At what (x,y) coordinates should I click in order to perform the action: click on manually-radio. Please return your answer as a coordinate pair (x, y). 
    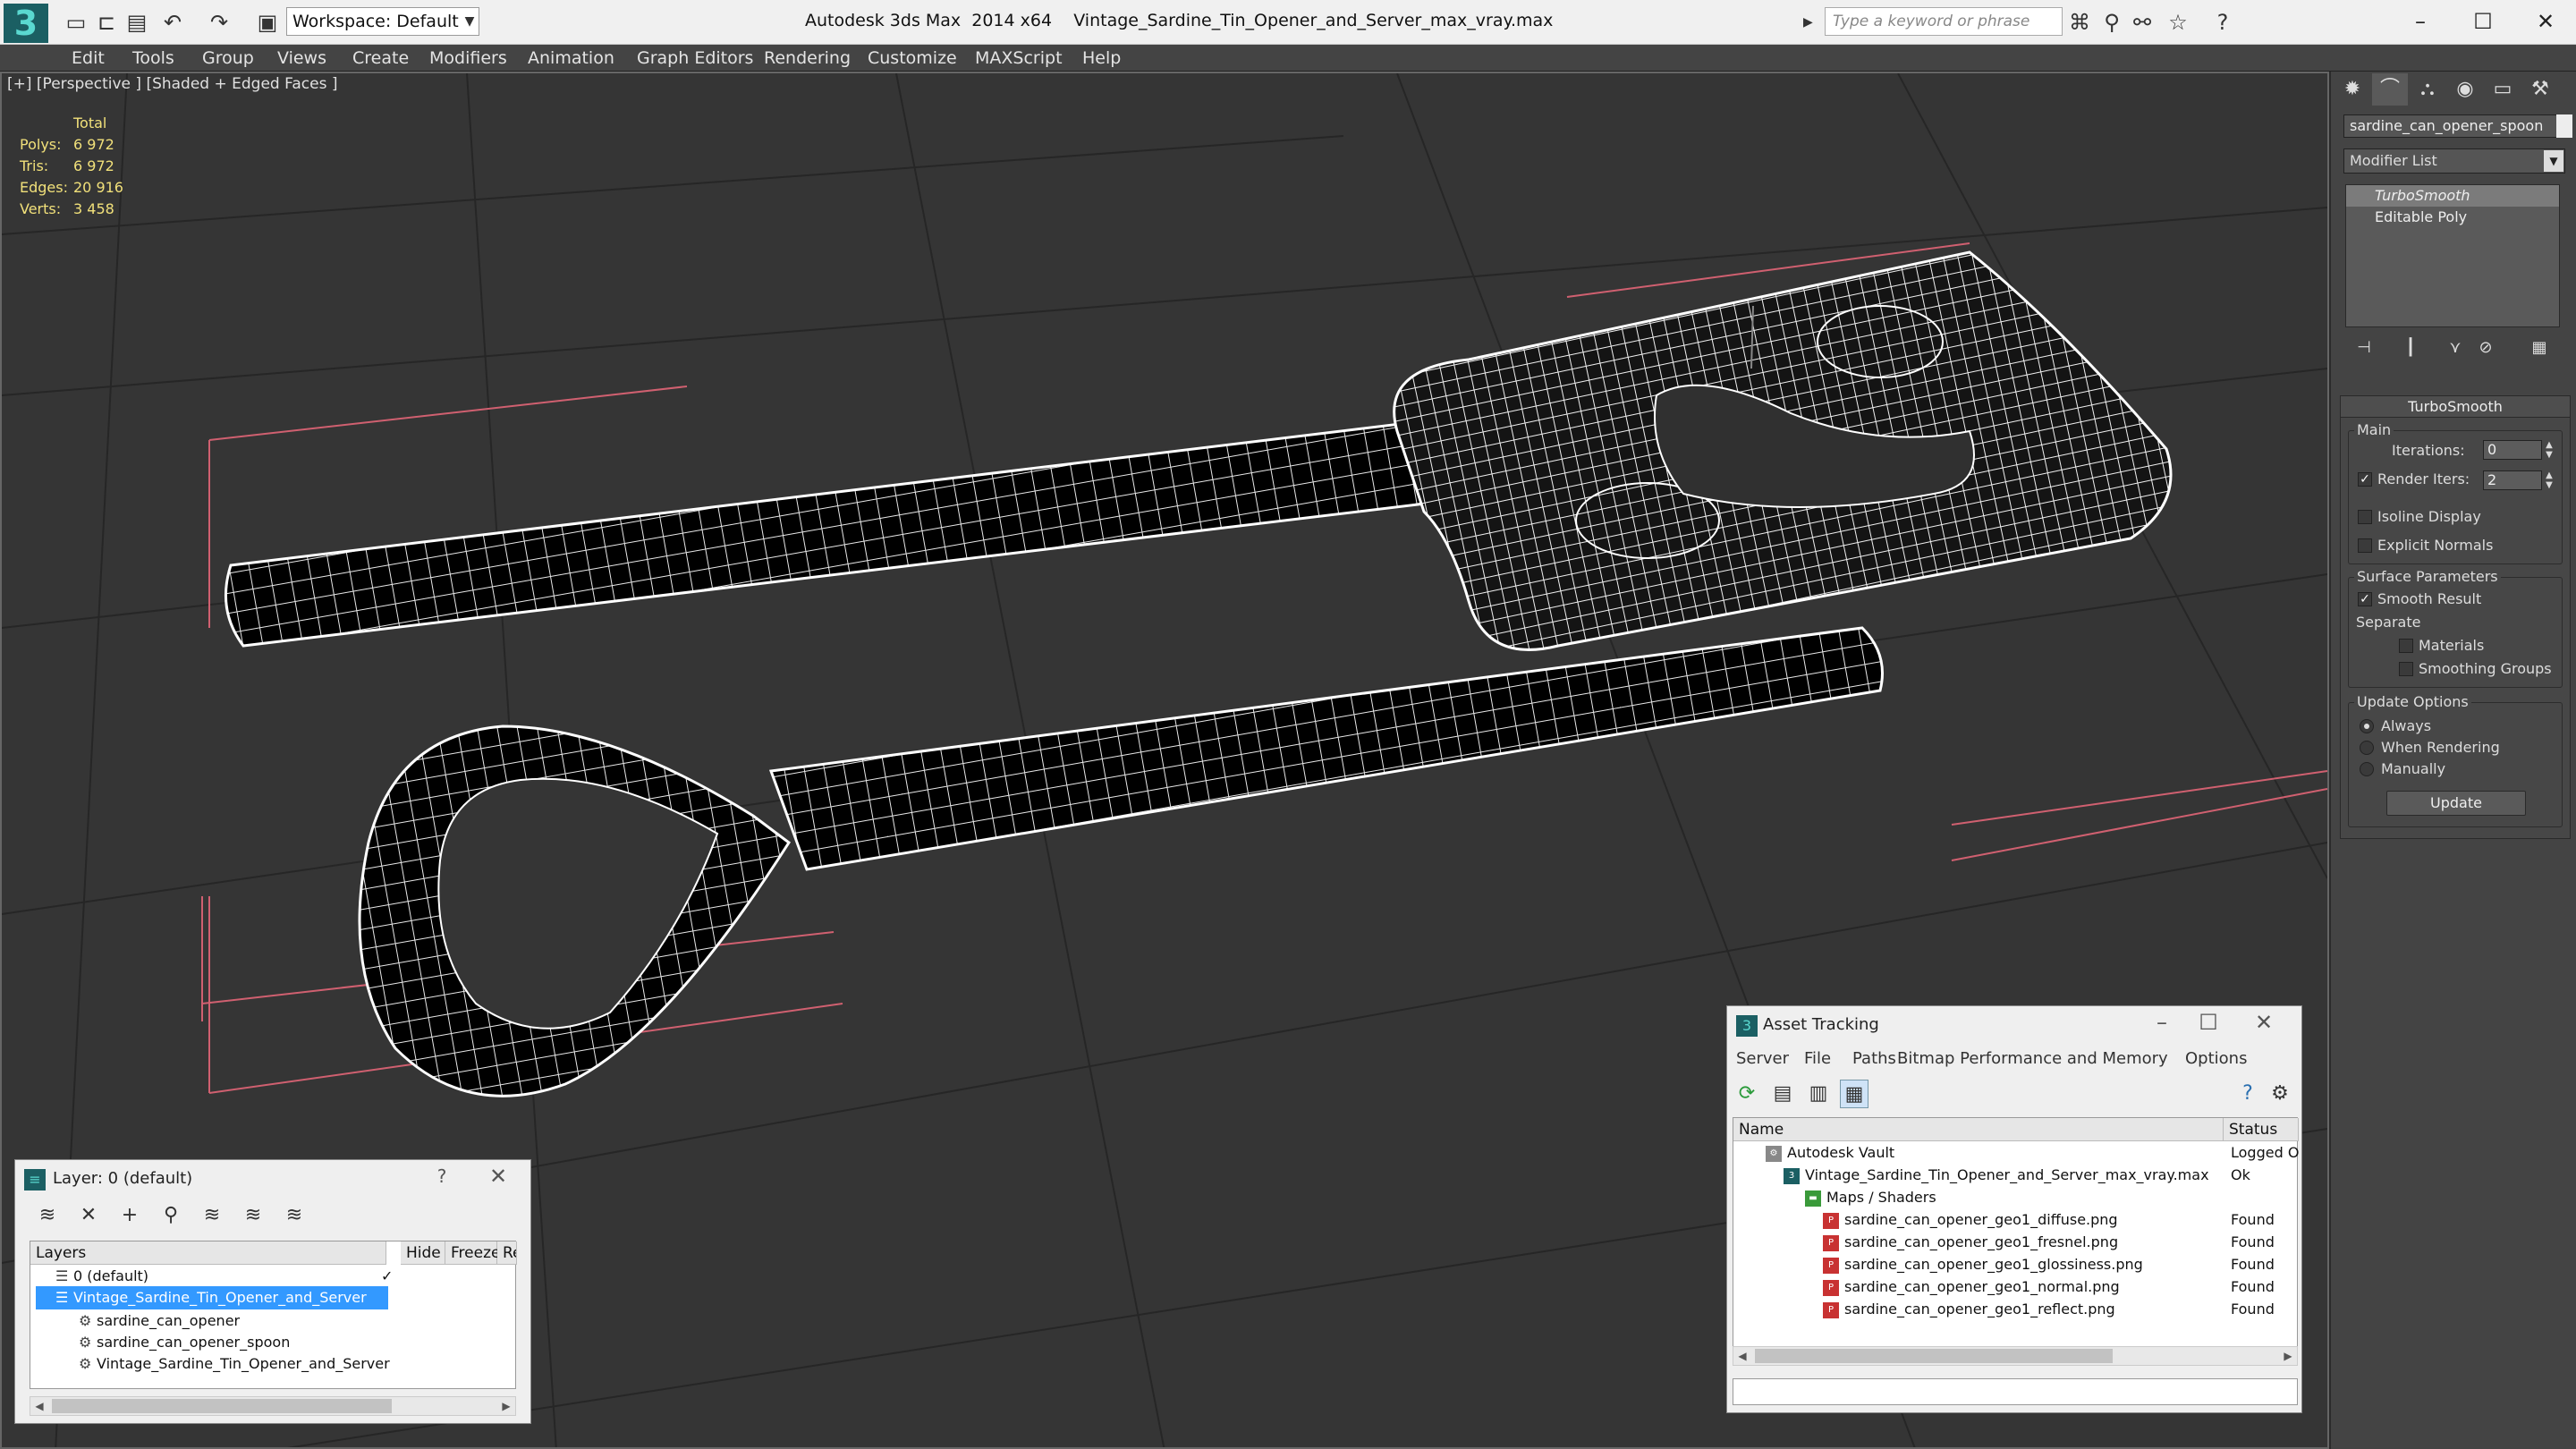
    Looking at the image, I should click on (2367, 769).